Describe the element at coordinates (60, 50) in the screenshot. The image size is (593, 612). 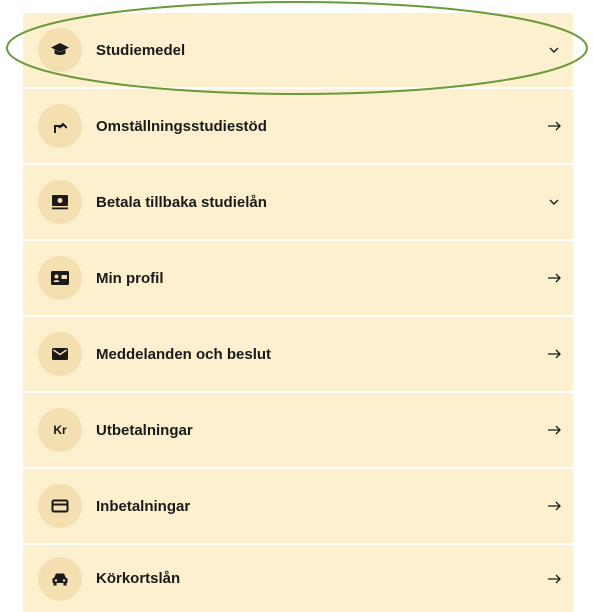
I see `graduation-cap-icon` at that location.